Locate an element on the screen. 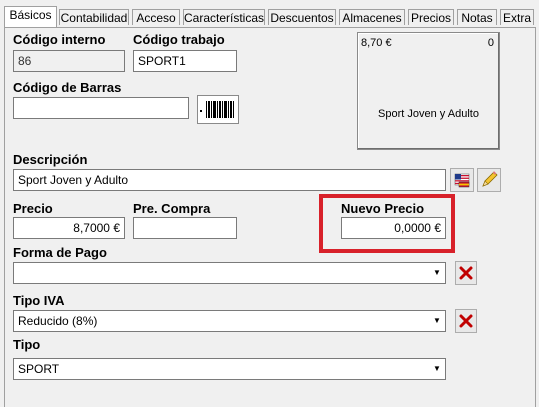  forma-pago-select: ▼ is located at coordinates (229, 273).